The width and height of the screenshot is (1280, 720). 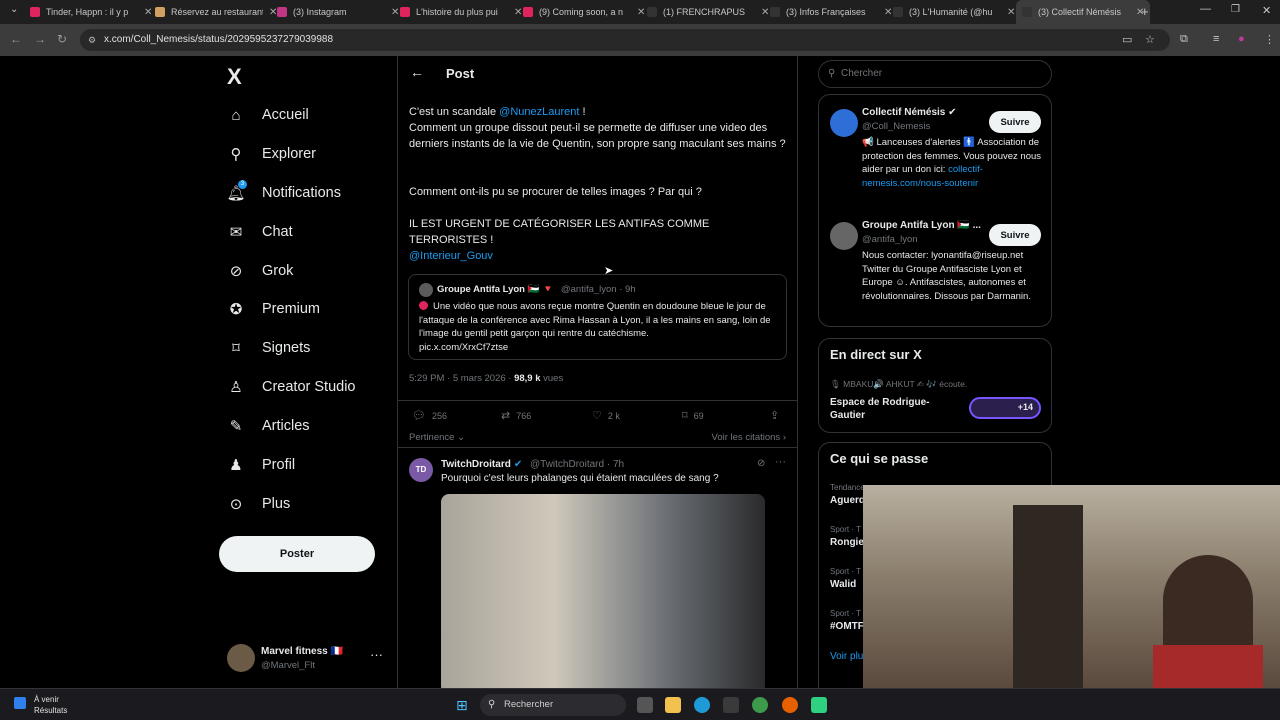 I want to click on quote-link: pic.x.com/XrxCf7ztse, so click(x=463, y=347).